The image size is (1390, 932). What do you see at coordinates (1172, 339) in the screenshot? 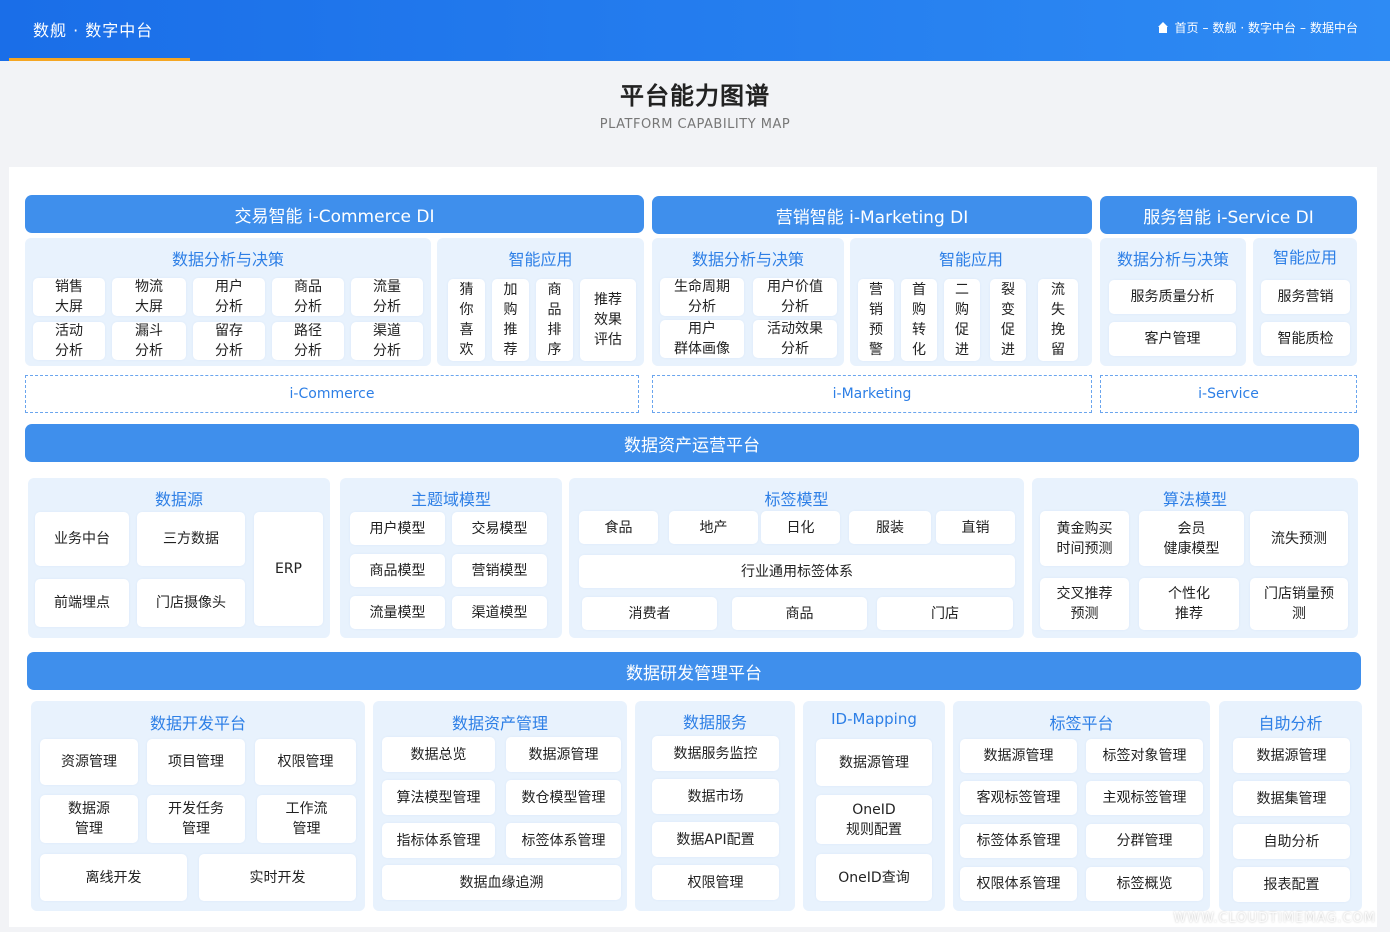
I see `capability-cell: 客户管理` at bounding box center [1172, 339].